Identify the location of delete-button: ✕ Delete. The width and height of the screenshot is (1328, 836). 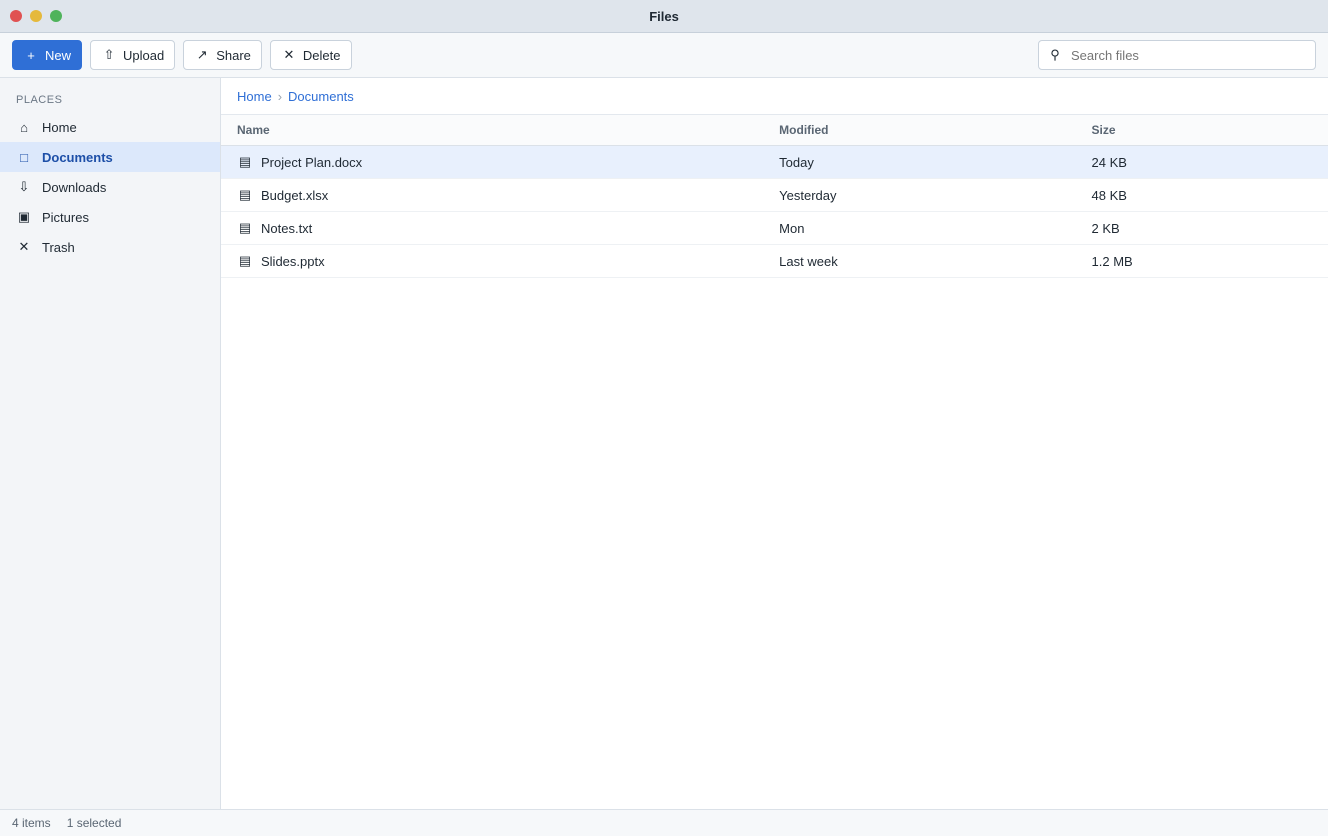
(310, 55).